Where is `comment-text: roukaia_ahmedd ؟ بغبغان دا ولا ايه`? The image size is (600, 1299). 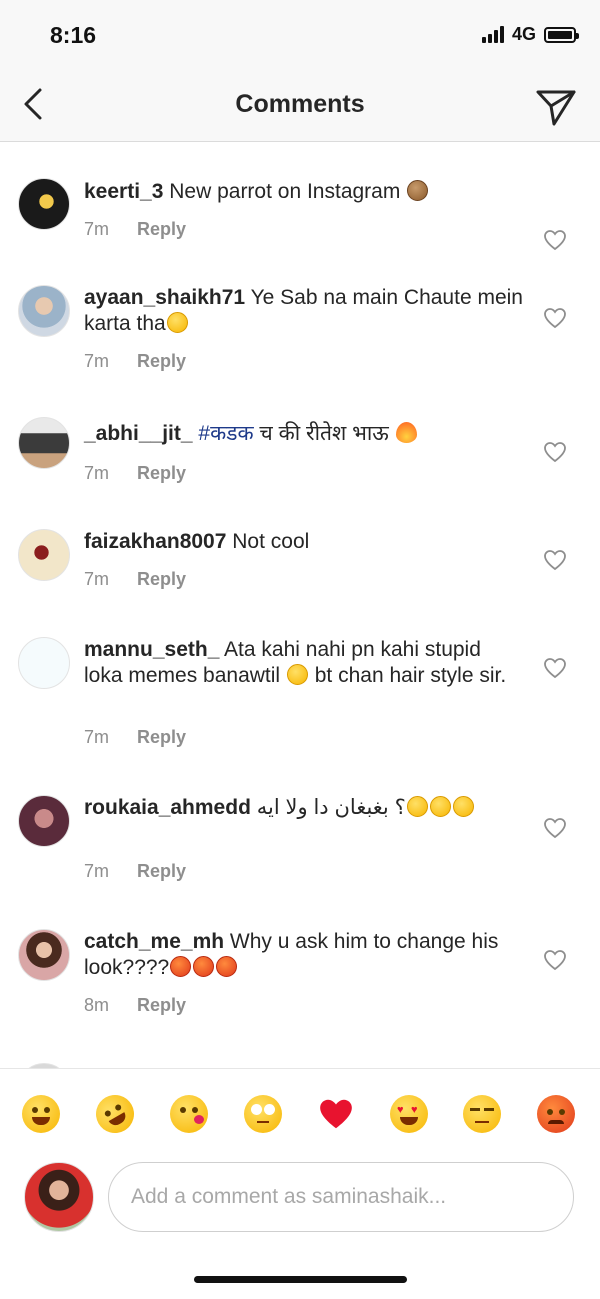 comment-text: roukaia_ahmedd ؟ بغبغان دا ولا ايه is located at coordinates (304, 808).